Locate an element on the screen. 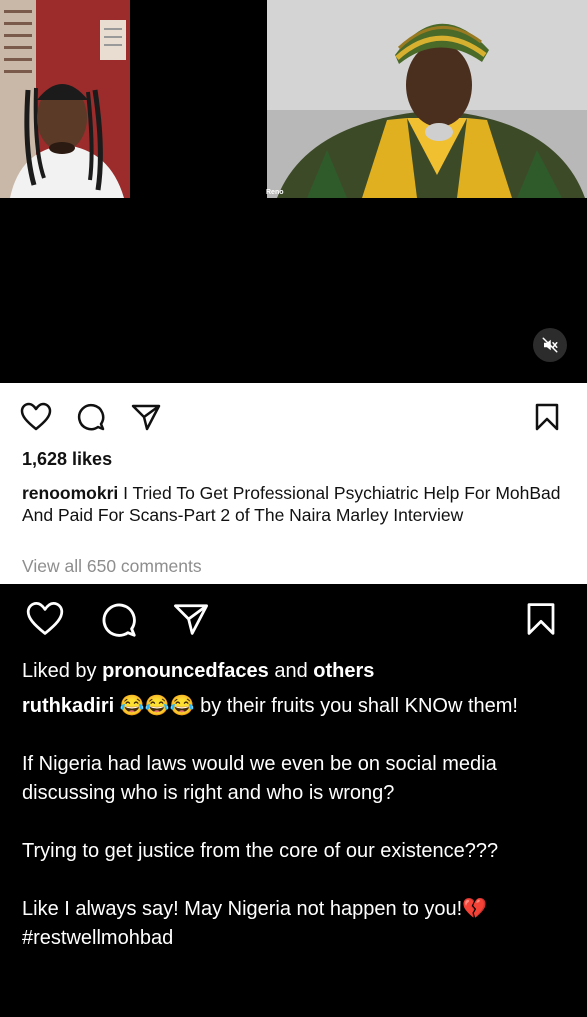 The height and width of the screenshot is (1017, 587). liked-by-others: others is located at coordinates (343, 671).